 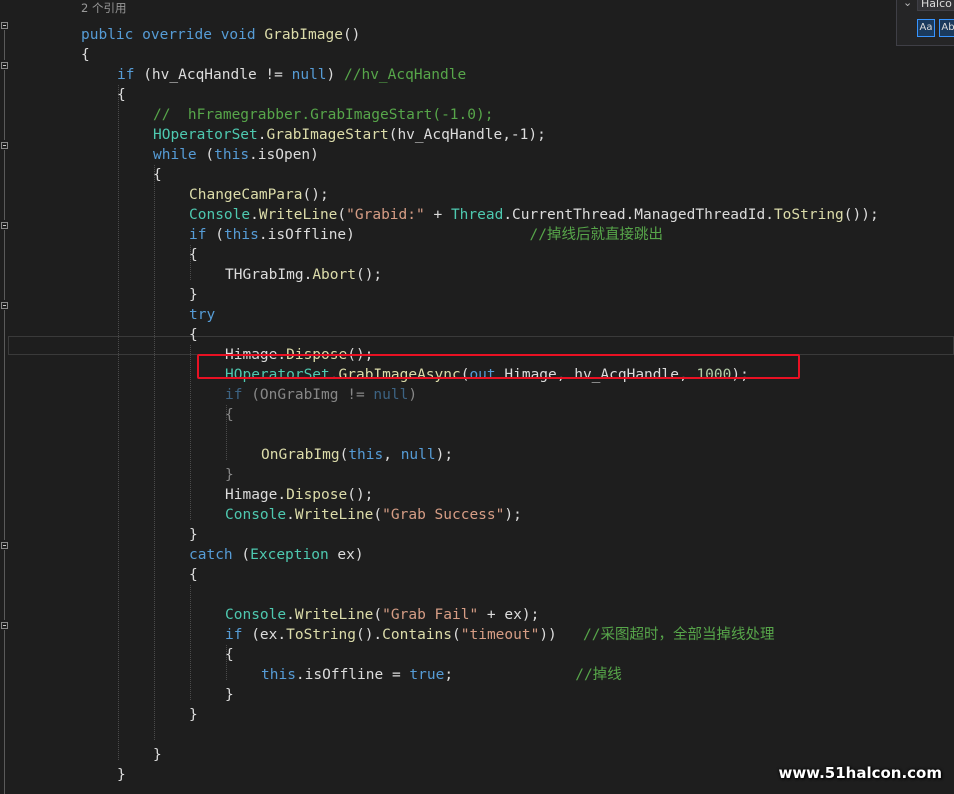 I want to click on editor-gutter, so click(x=7, y=397).